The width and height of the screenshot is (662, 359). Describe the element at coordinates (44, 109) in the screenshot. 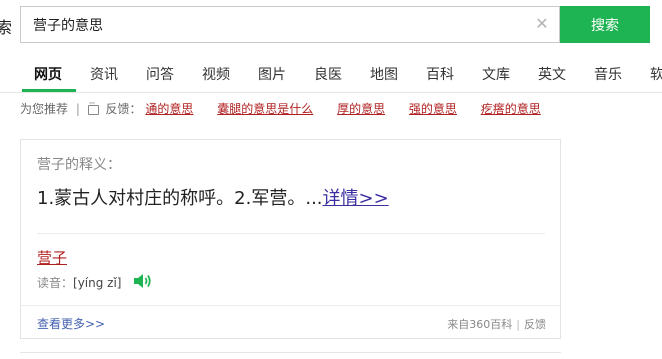

I see `recommend-prefix: 为您推荐` at that location.